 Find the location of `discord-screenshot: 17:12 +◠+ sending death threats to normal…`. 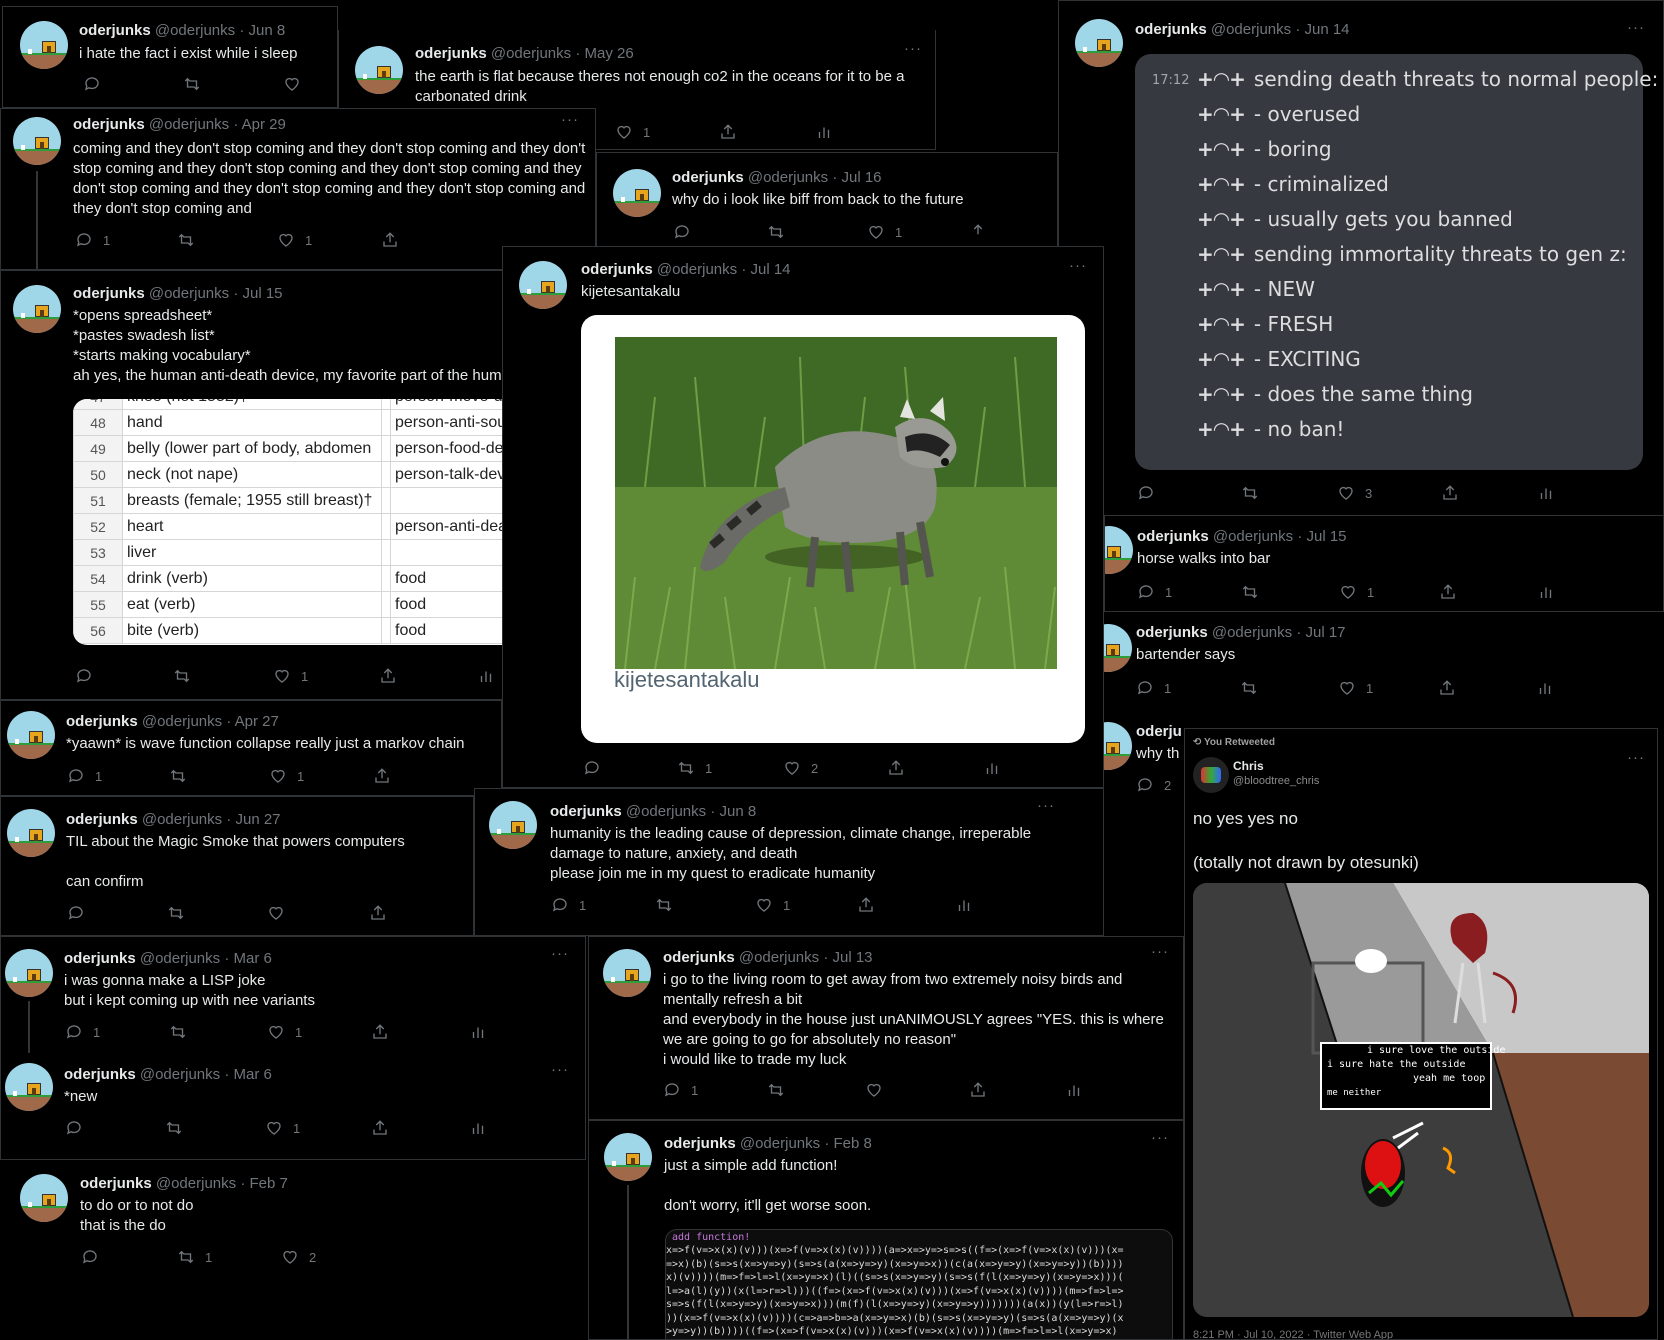

discord-screenshot: 17:12 +◠+ sending death threats to normal… is located at coordinates (1396, 262).